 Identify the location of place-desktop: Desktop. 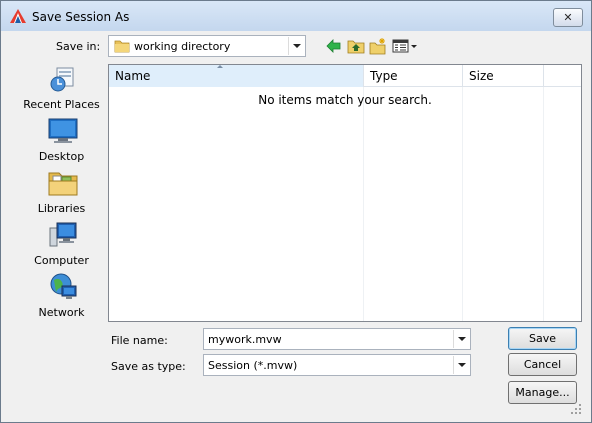
(61, 142).